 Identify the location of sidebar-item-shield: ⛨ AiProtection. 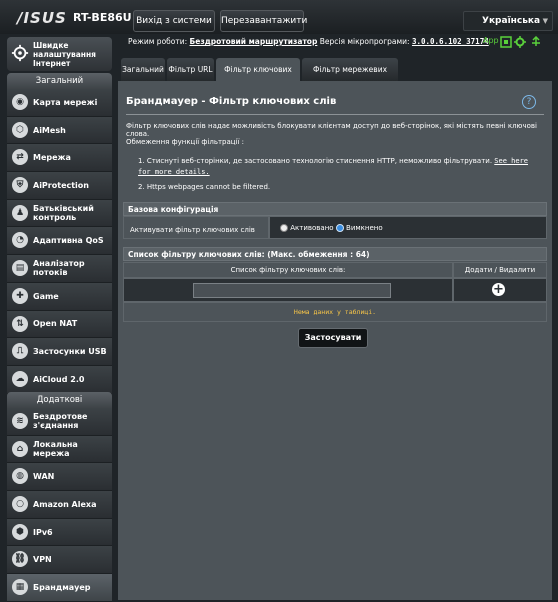
(59, 186).